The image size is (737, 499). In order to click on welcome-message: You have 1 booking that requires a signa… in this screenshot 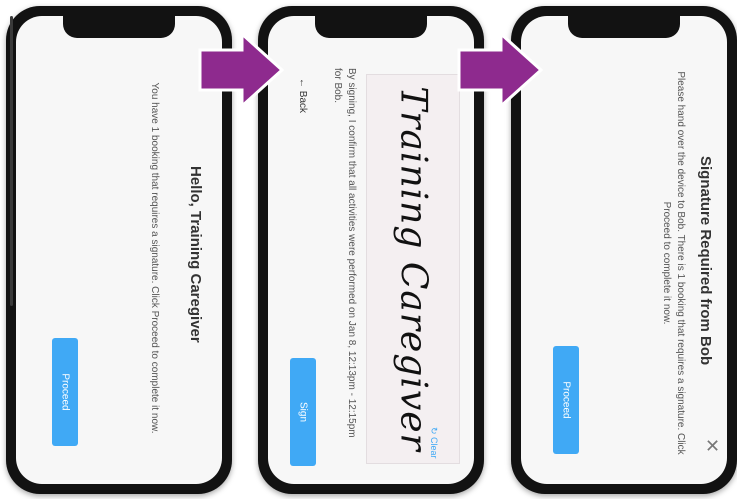, I will do `click(154, 258)`.